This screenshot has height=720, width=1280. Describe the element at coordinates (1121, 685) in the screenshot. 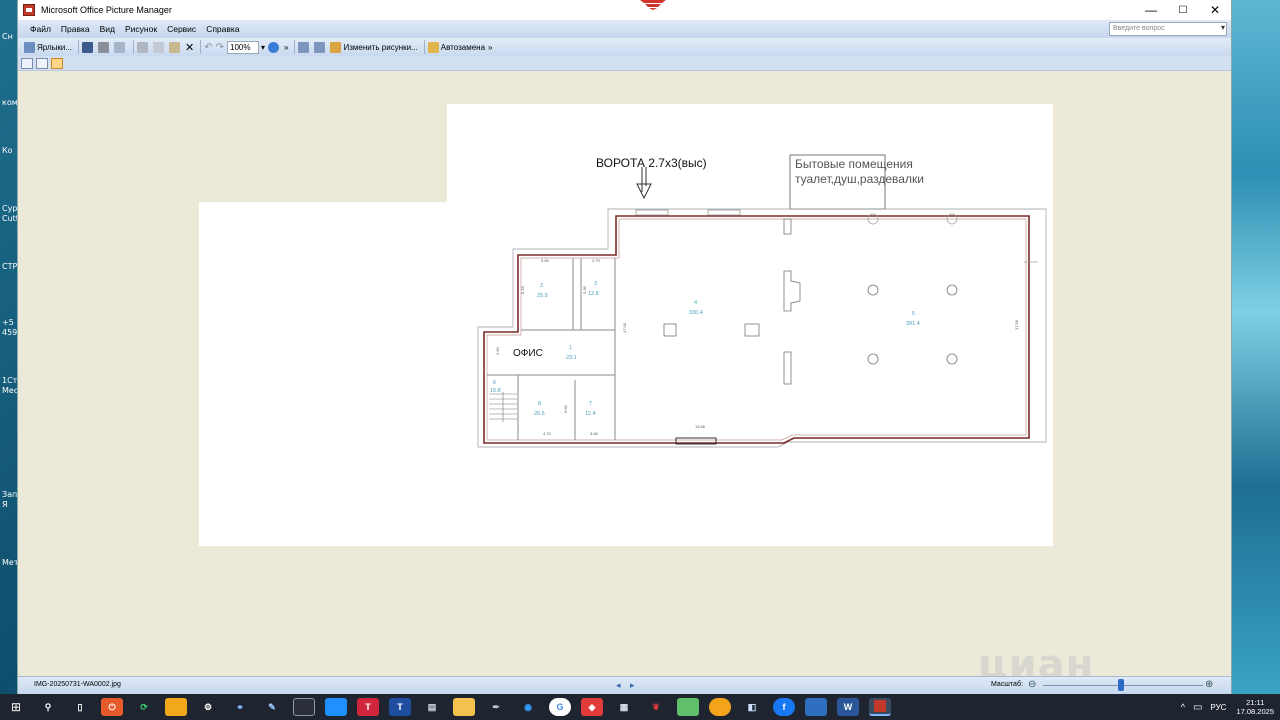

I see `zoom-slider-thumb` at that location.